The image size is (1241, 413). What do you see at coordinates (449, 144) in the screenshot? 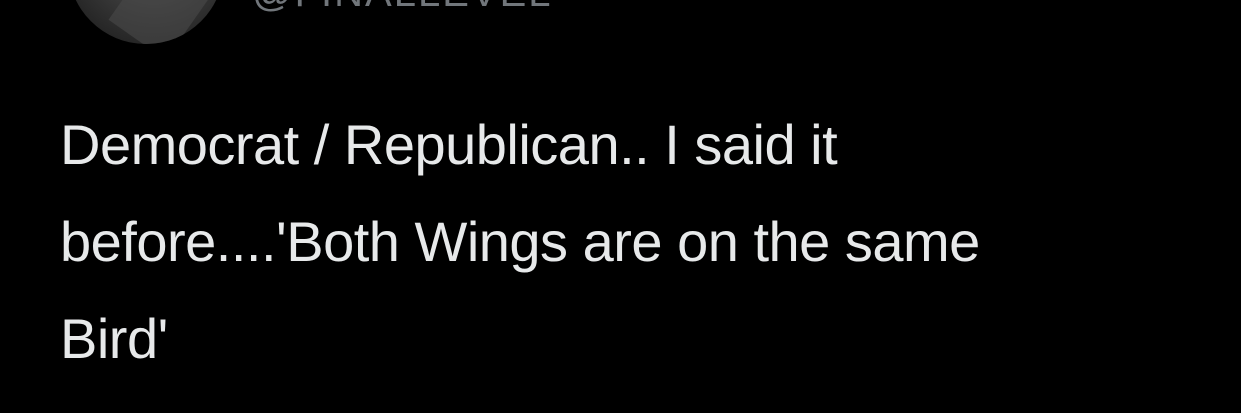
I see `tweet-text-line: Democrat / Republican.. I said it` at bounding box center [449, 144].